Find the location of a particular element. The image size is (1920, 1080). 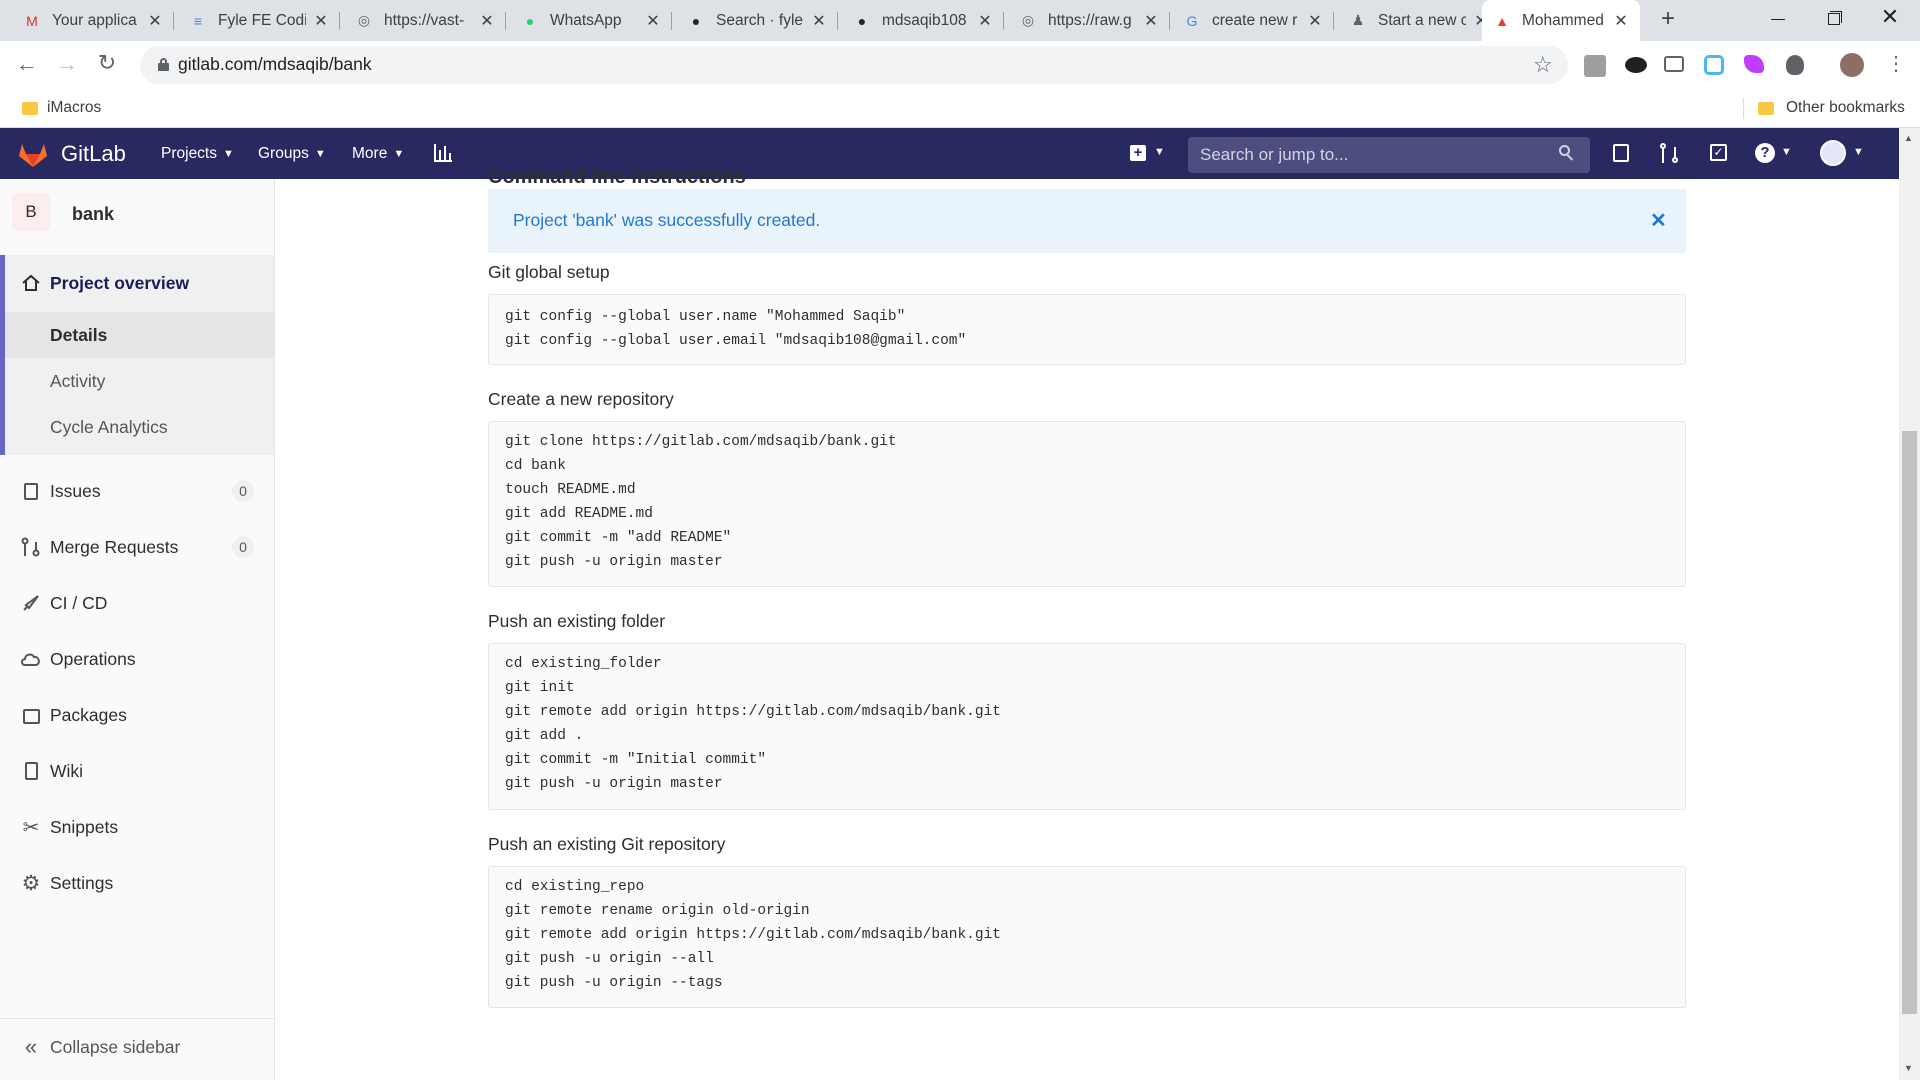

browser-tab: ● WhatsApp ✕ is located at coordinates (591, 20).